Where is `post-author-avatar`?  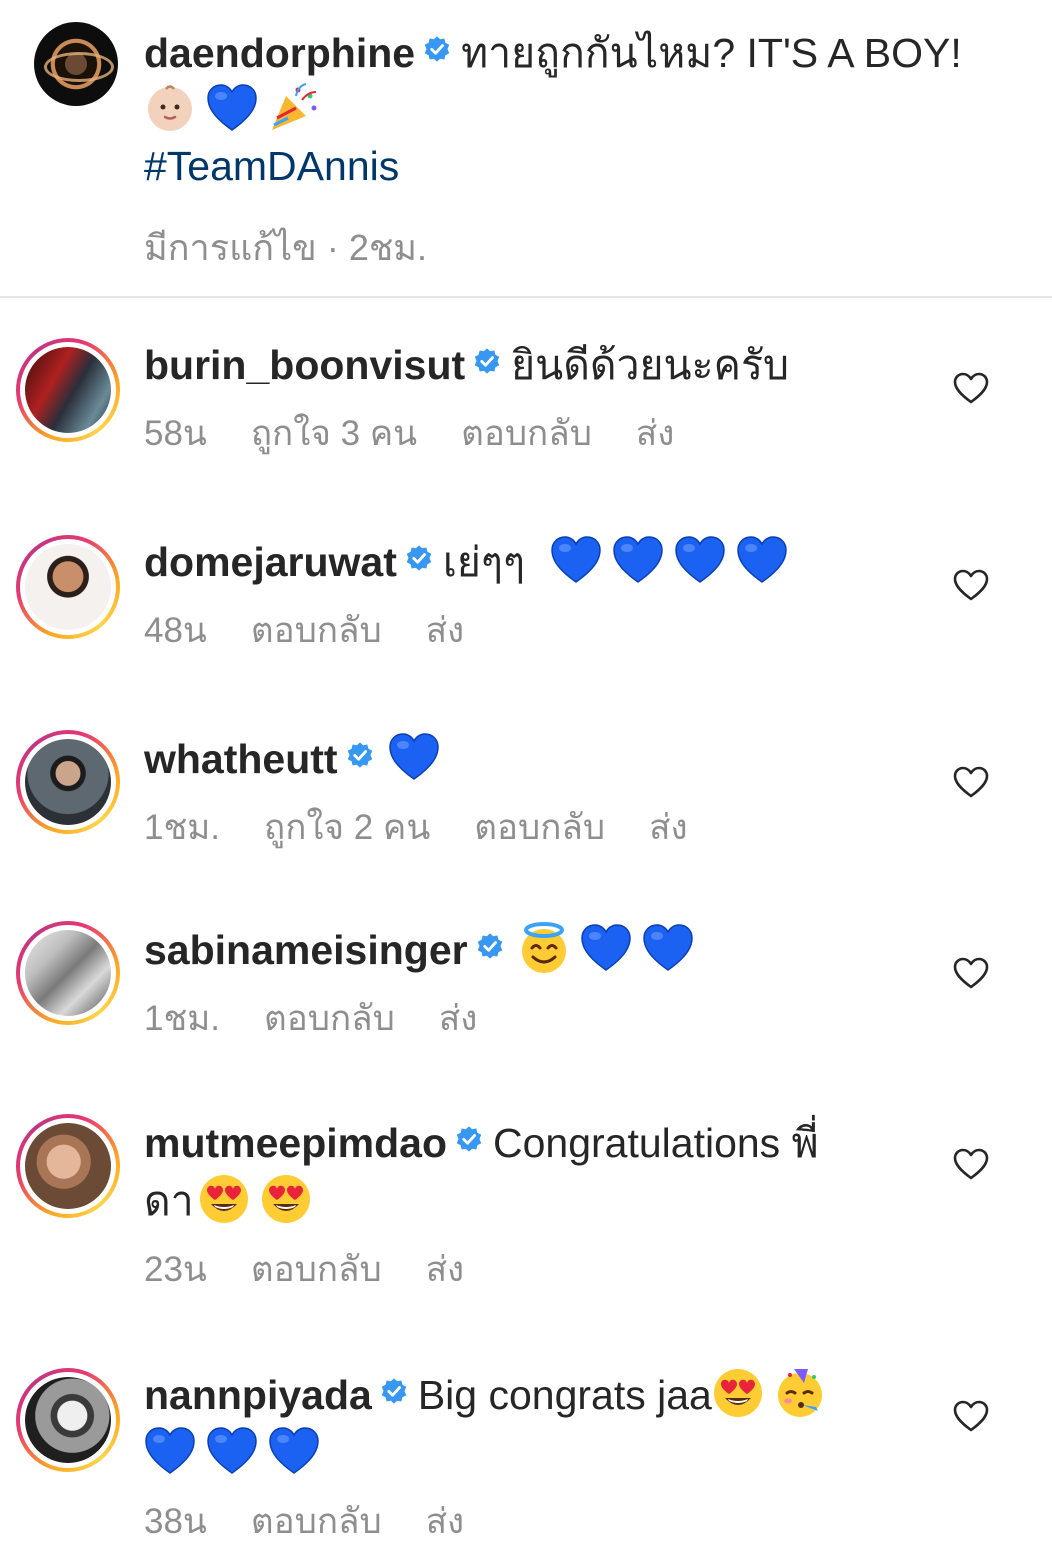 post-author-avatar is located at coordinates (76, 64).